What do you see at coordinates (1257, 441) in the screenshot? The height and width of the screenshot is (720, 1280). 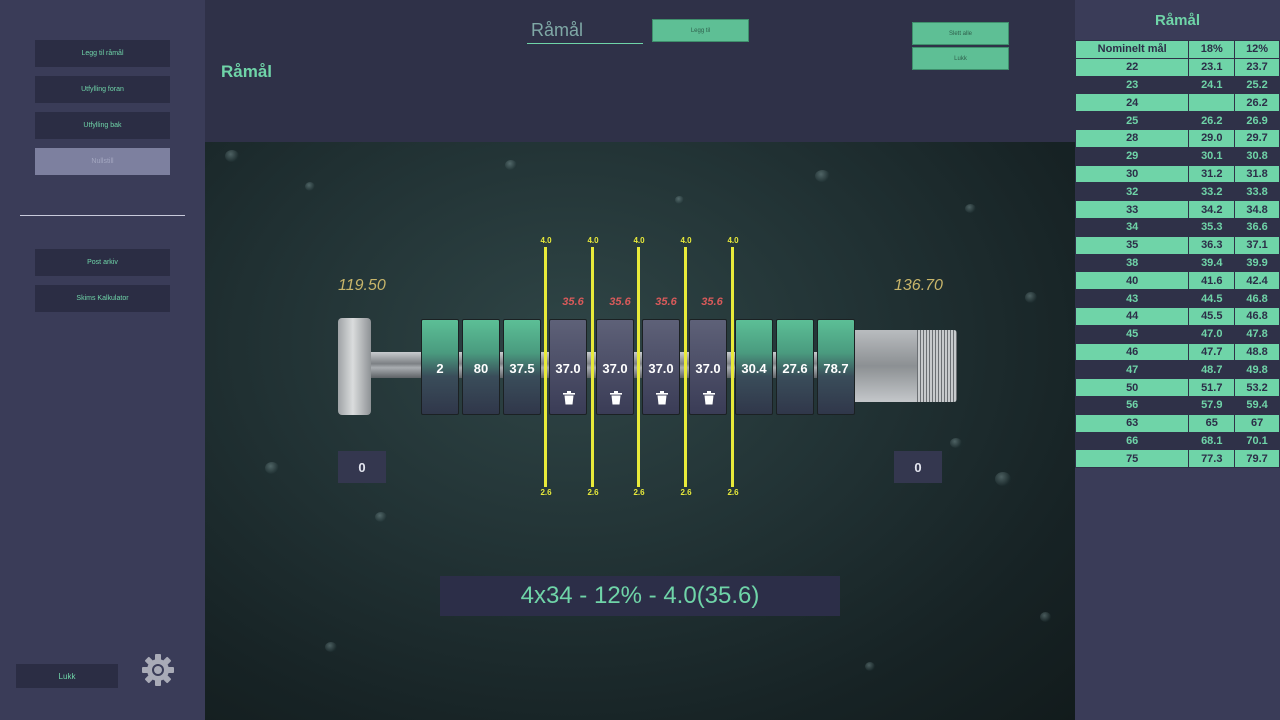 I see `table-cell: 70.1` at bounding box center [1257, 441].